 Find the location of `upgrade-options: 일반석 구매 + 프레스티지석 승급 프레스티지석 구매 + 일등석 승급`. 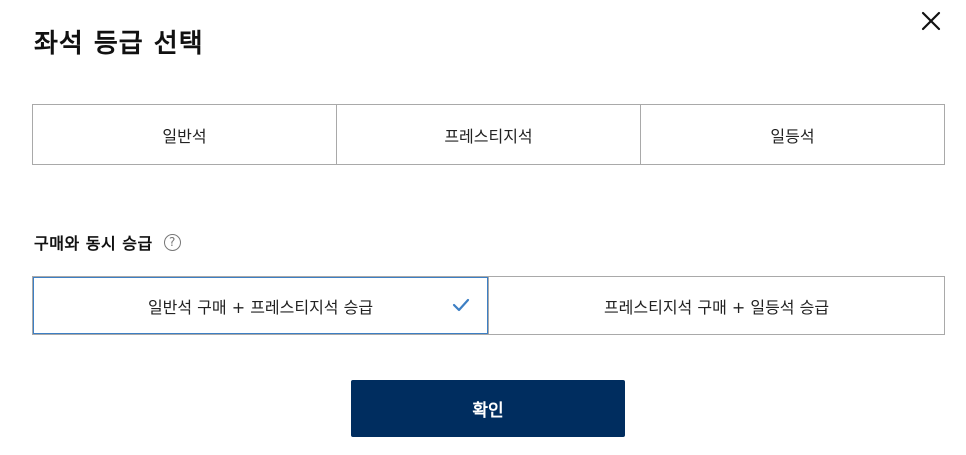

upgrade-options: 일반석 구매 + 프레스티지석 승급 프레스티지석 구매 + 일등석 승급 is located at coordinates (488, 305).